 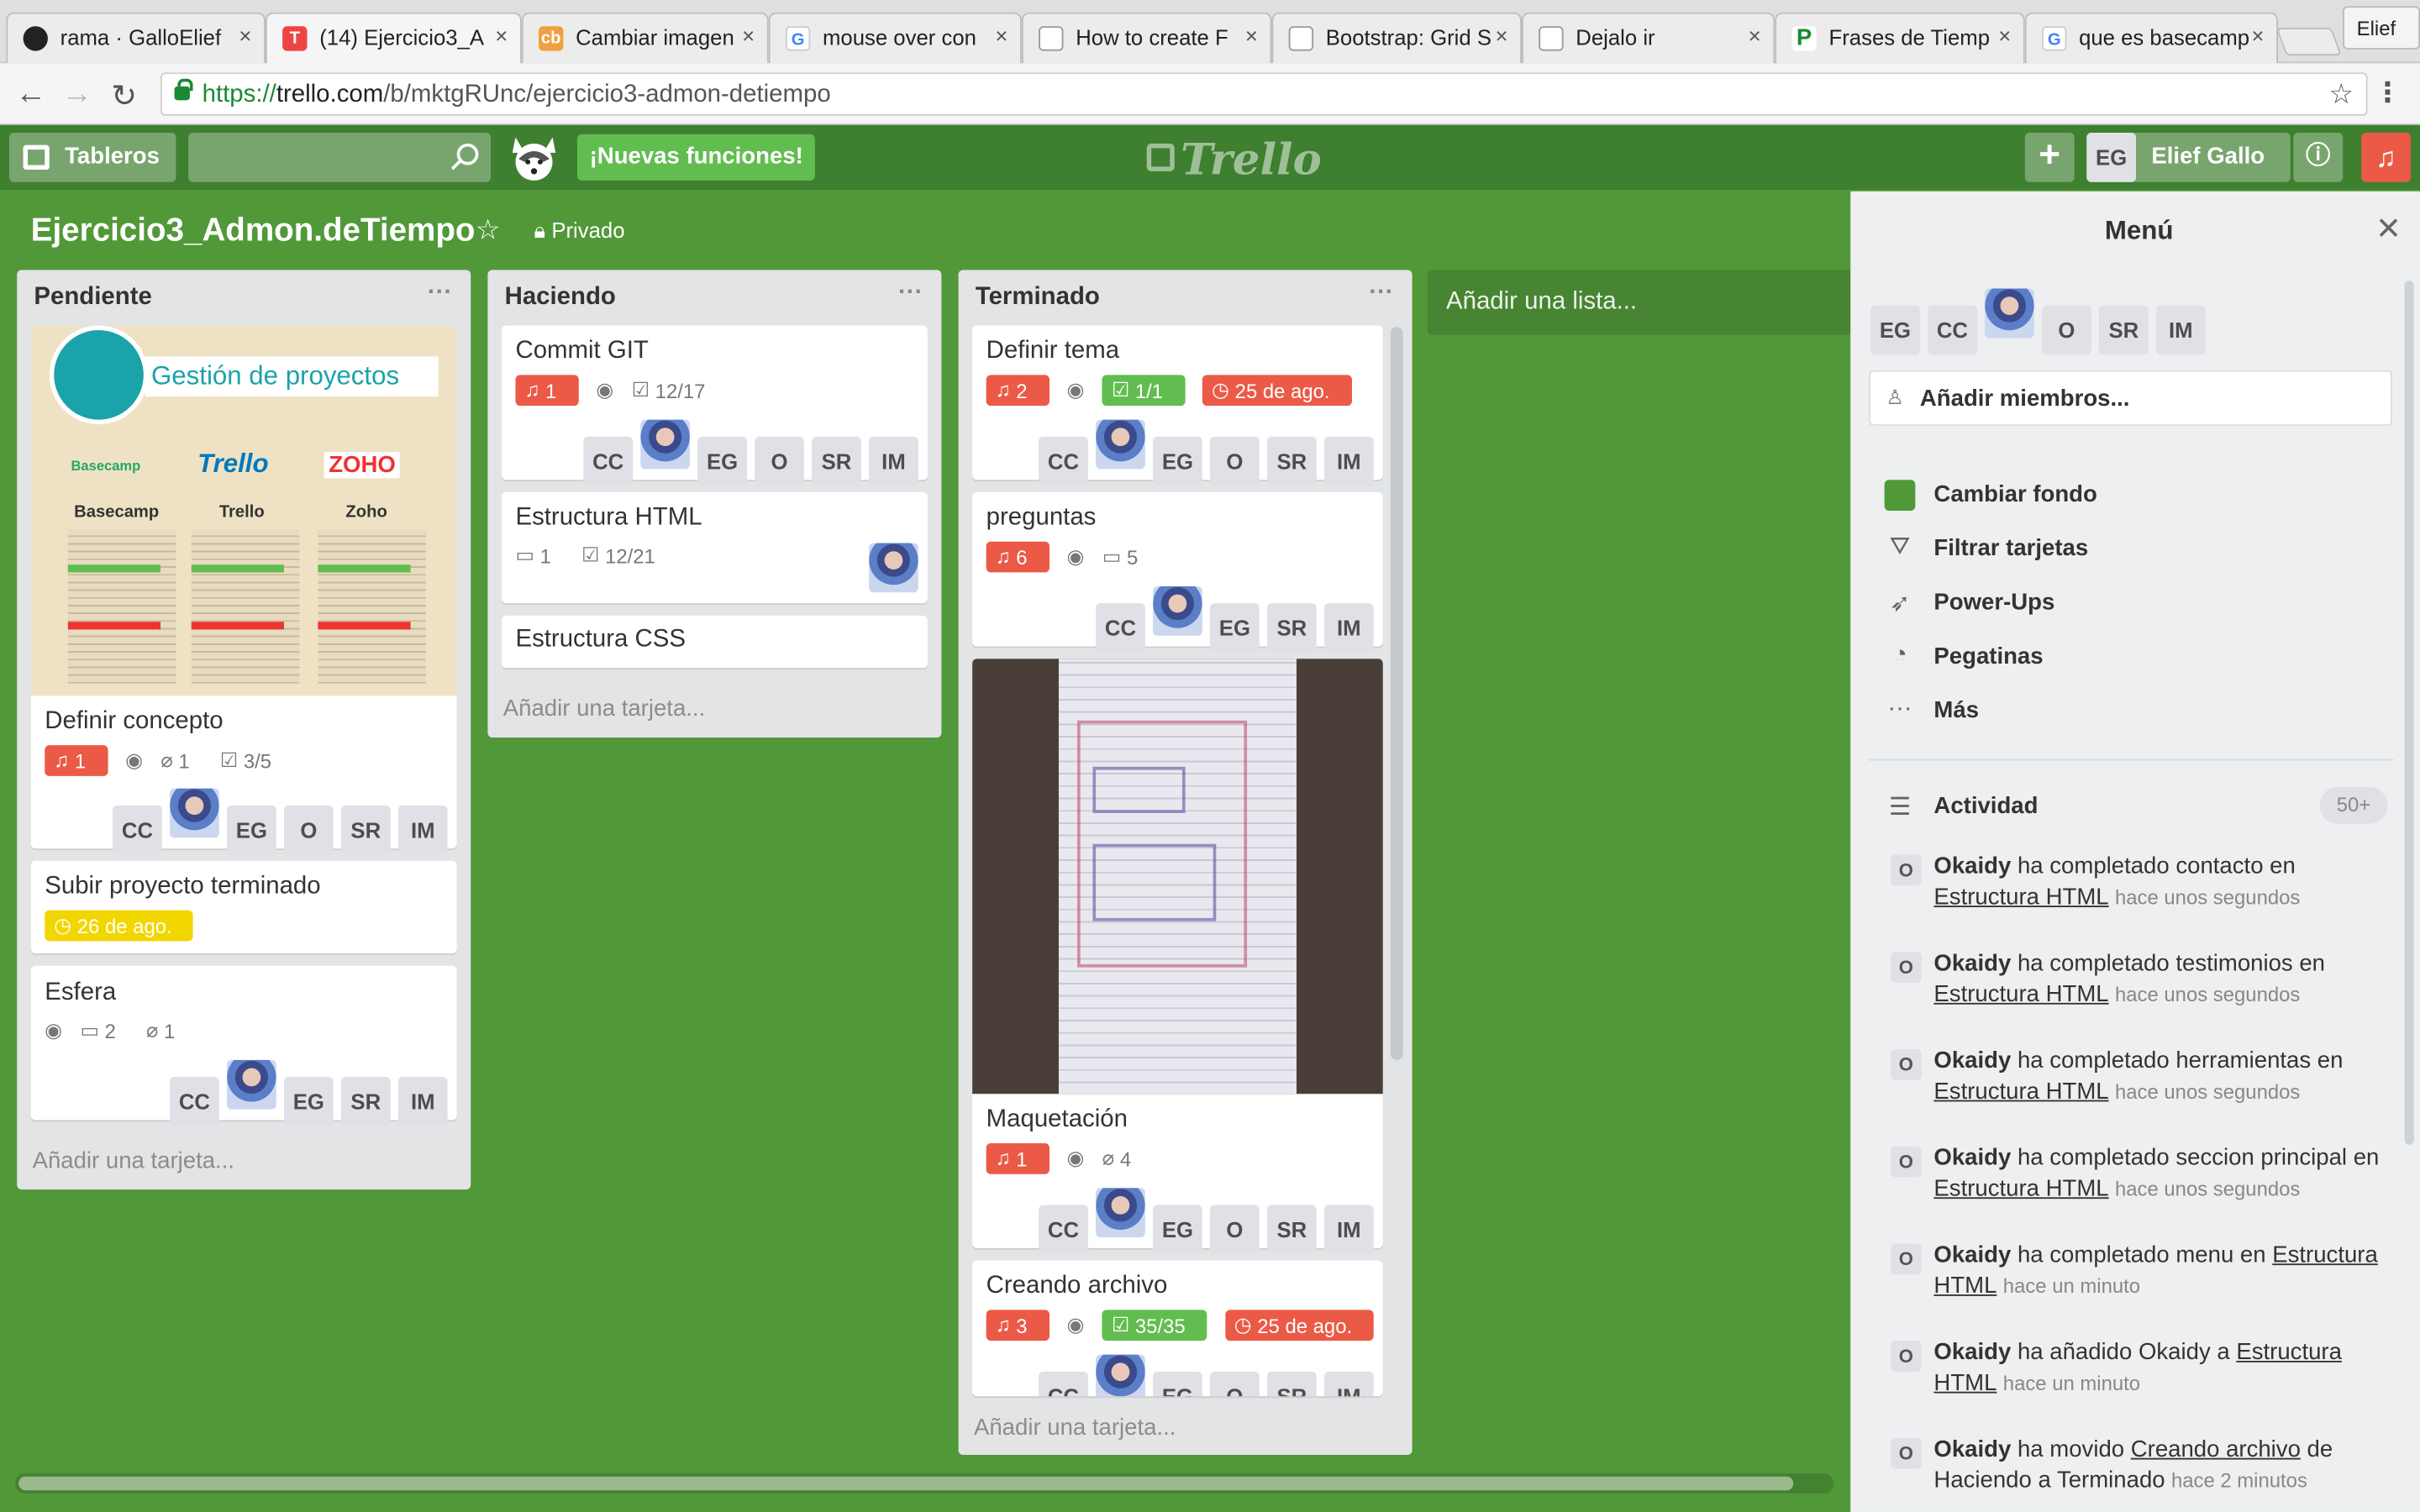 I want to click on notifications-bell-icon: ♫, so click(x=2386, y=157).